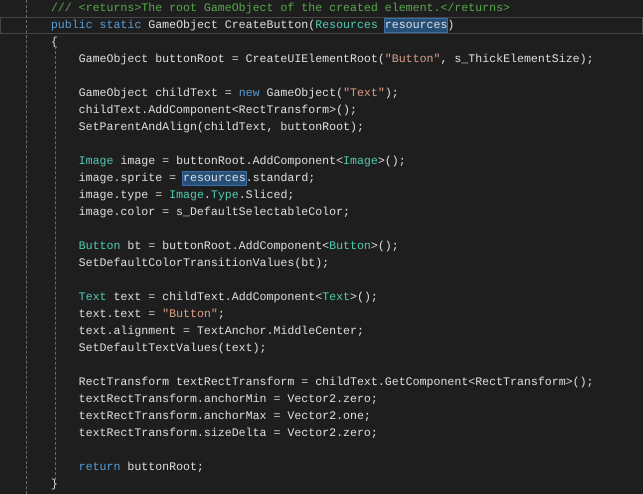 This screenshot has width=643, height=494. Describe the element at coordinates (228, 298) in the screenshot. I see `code-line: Text text = childText.AddComponent<Text>();` at that location.